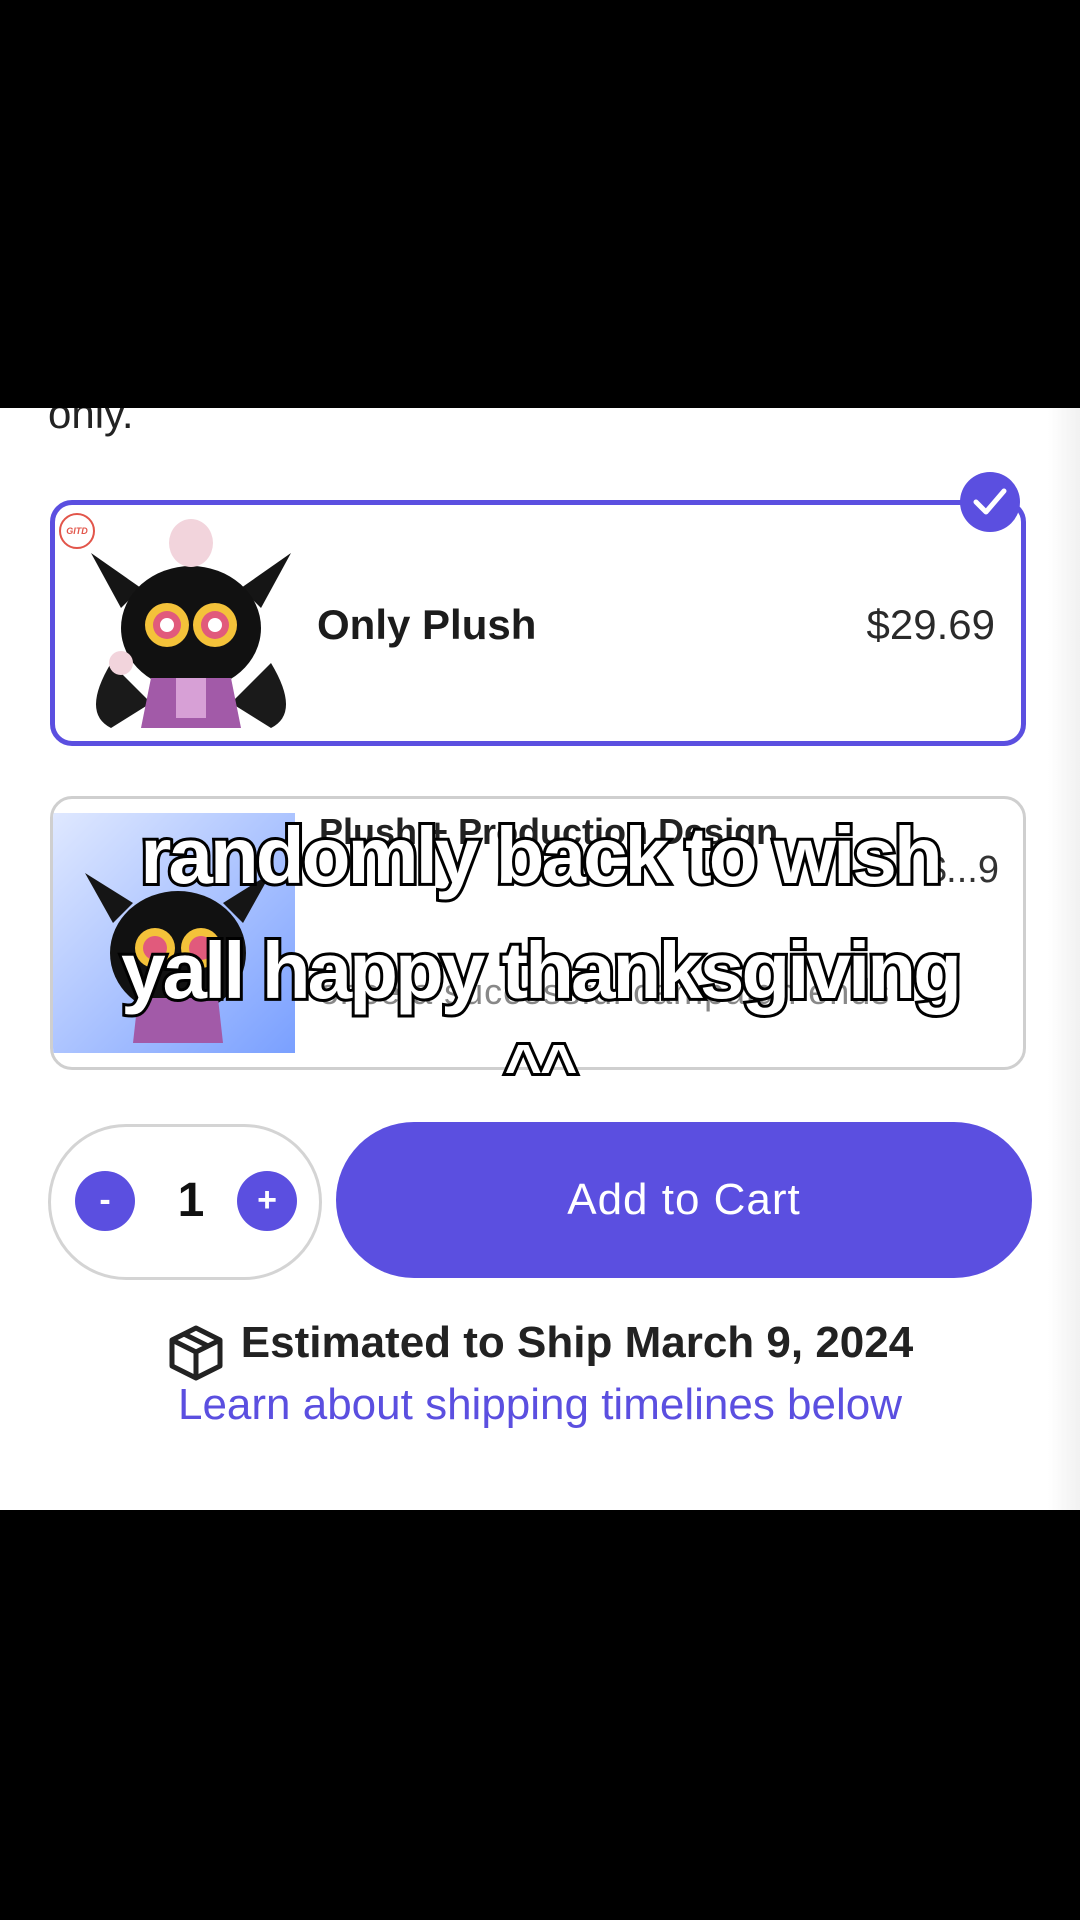  What do you see at coordinates (196, 1353) in the screenshot?
I see `package-box-icon` at bounding box center [196, 1353].